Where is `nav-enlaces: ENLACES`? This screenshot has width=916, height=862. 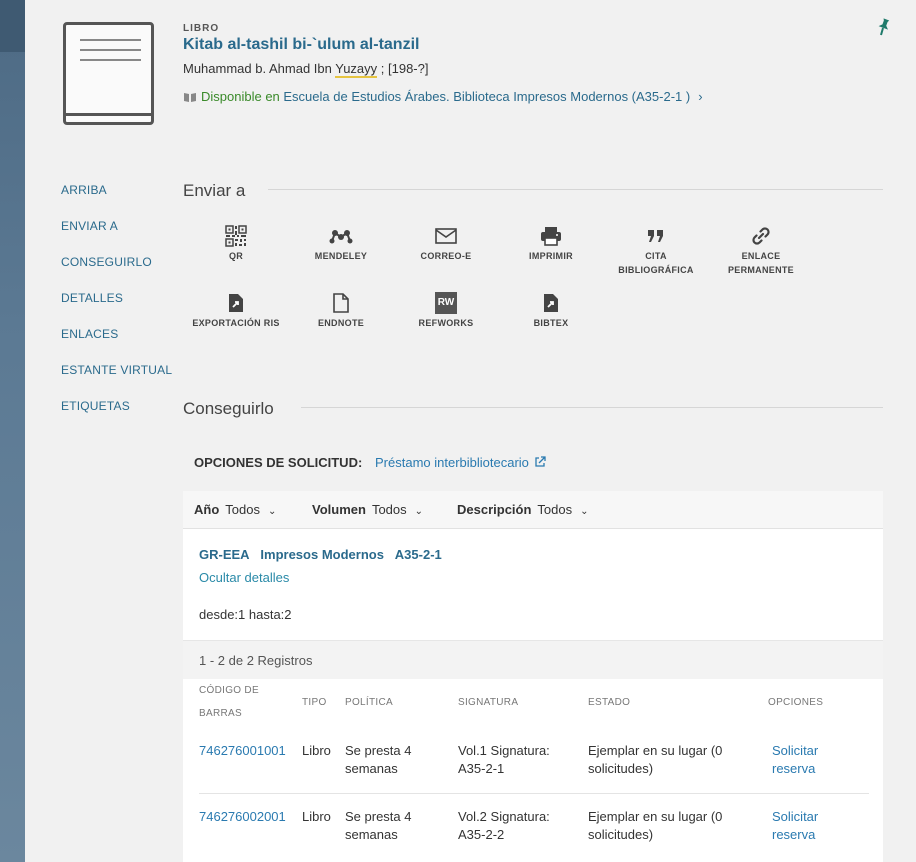
nav-enlaces: ENLACES is located at coordinates (116, 345).